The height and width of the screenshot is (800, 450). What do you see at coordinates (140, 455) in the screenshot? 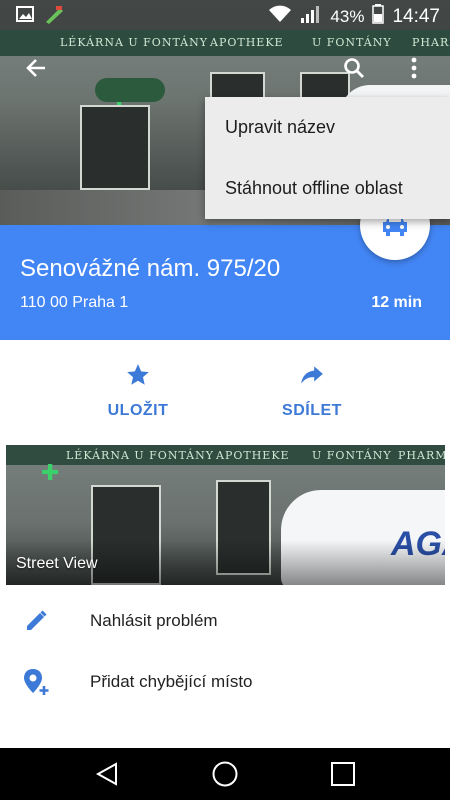
I see `sv-facade-sign: LÉKÁRNA U FONTÁNY` at bounding box center [140, 455].